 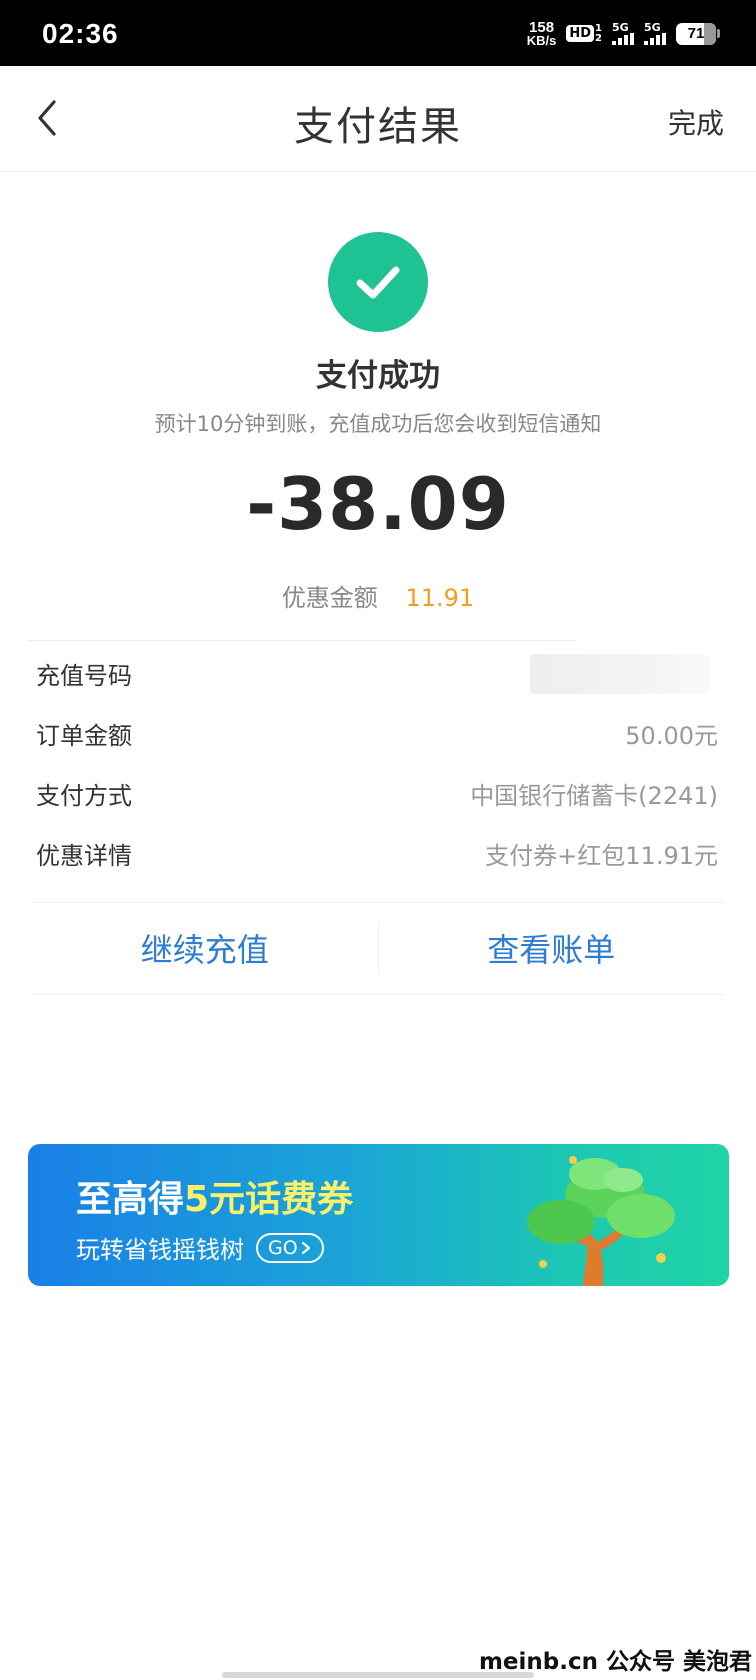 What do you see at coordinates (601, 856) in the screenshot?
I see `detail-value: 支付券+红包11.91元` at bounding box center [601, 856].